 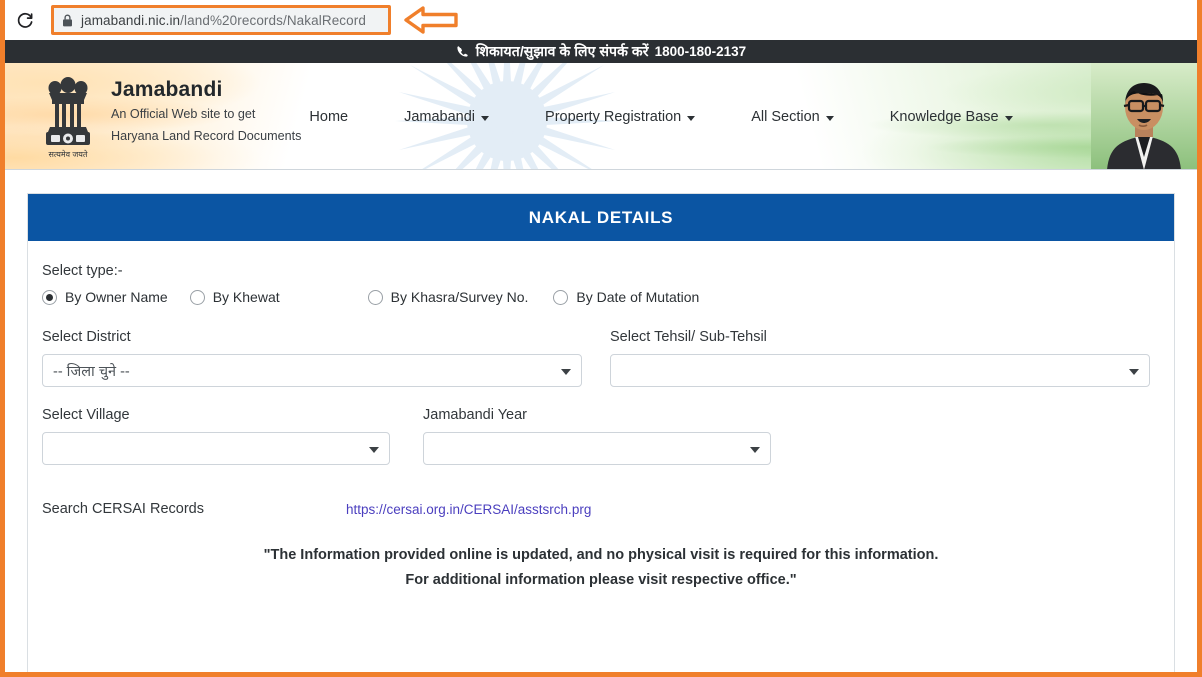 I want to click on radio-by-khewat: By Khewat, so click(x=234, y=297).